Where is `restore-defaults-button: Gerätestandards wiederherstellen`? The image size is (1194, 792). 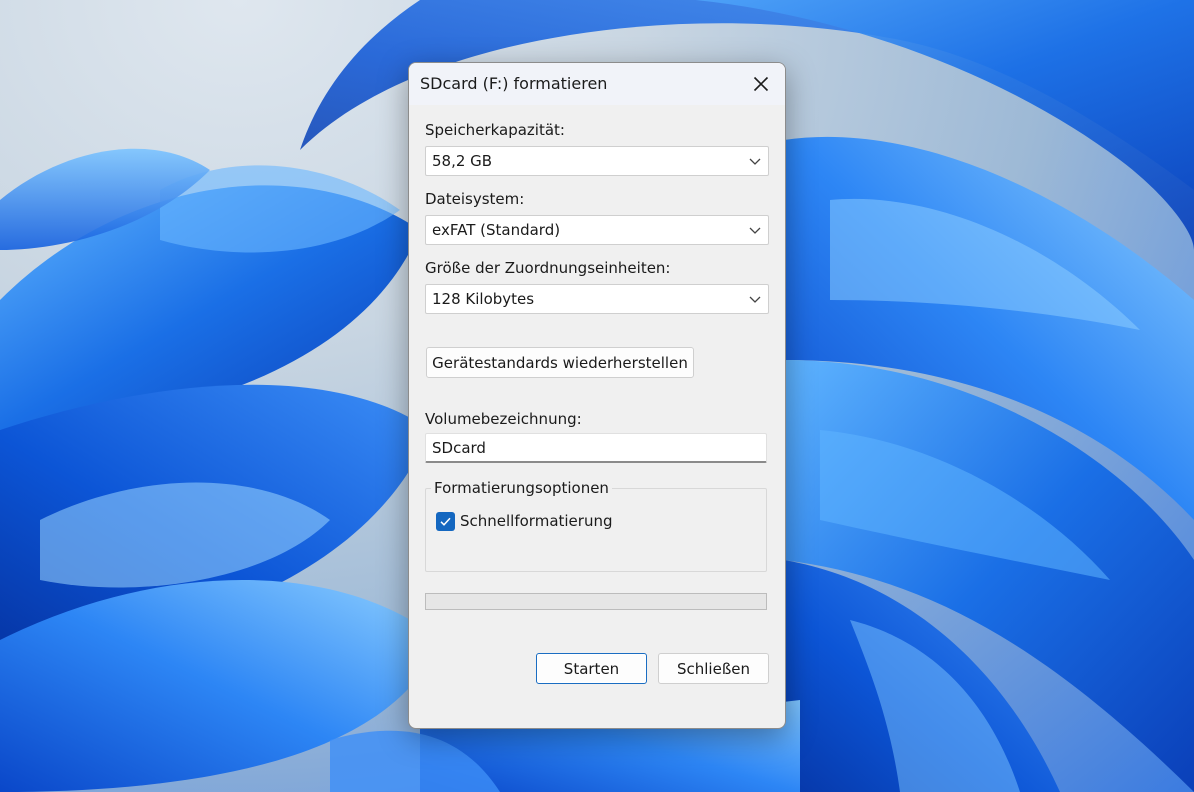
restore-defaults-button: Gerätestandards wiederherstellen is located at coordinates (560, 362).